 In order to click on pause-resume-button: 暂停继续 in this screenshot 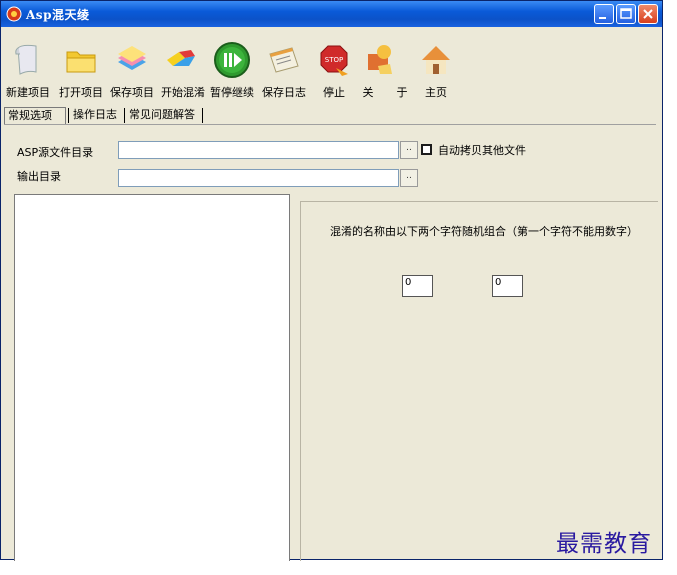, I will do `click(232, 70)`.